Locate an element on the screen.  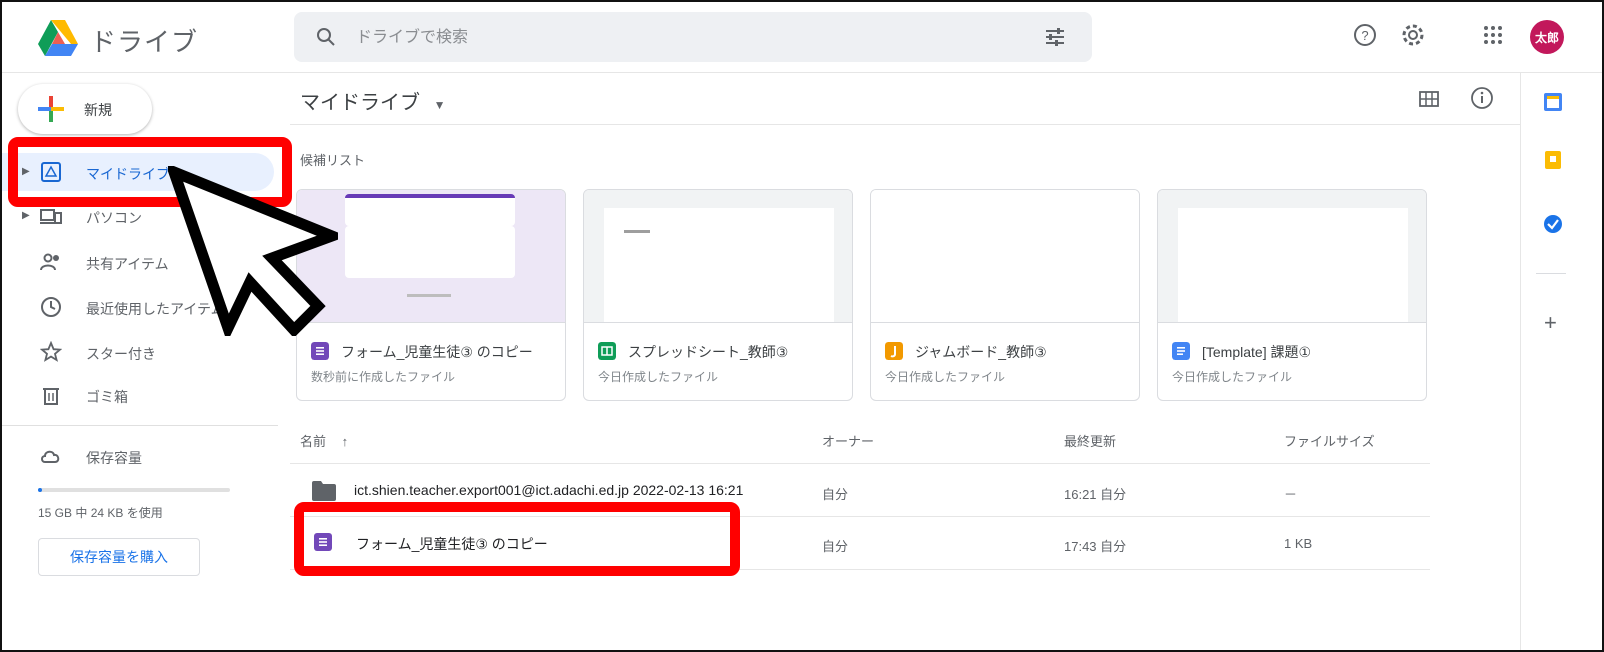
star-icon is located at coordinates (51, 351).